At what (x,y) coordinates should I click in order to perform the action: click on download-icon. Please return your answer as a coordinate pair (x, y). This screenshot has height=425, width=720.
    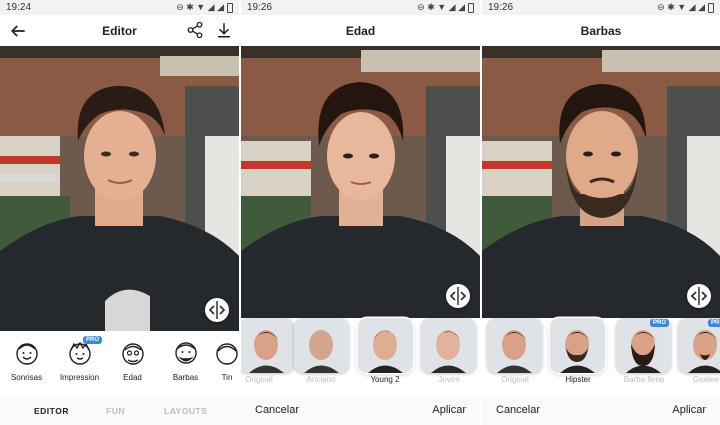
    Looking at the image, I should click on (224, 30).